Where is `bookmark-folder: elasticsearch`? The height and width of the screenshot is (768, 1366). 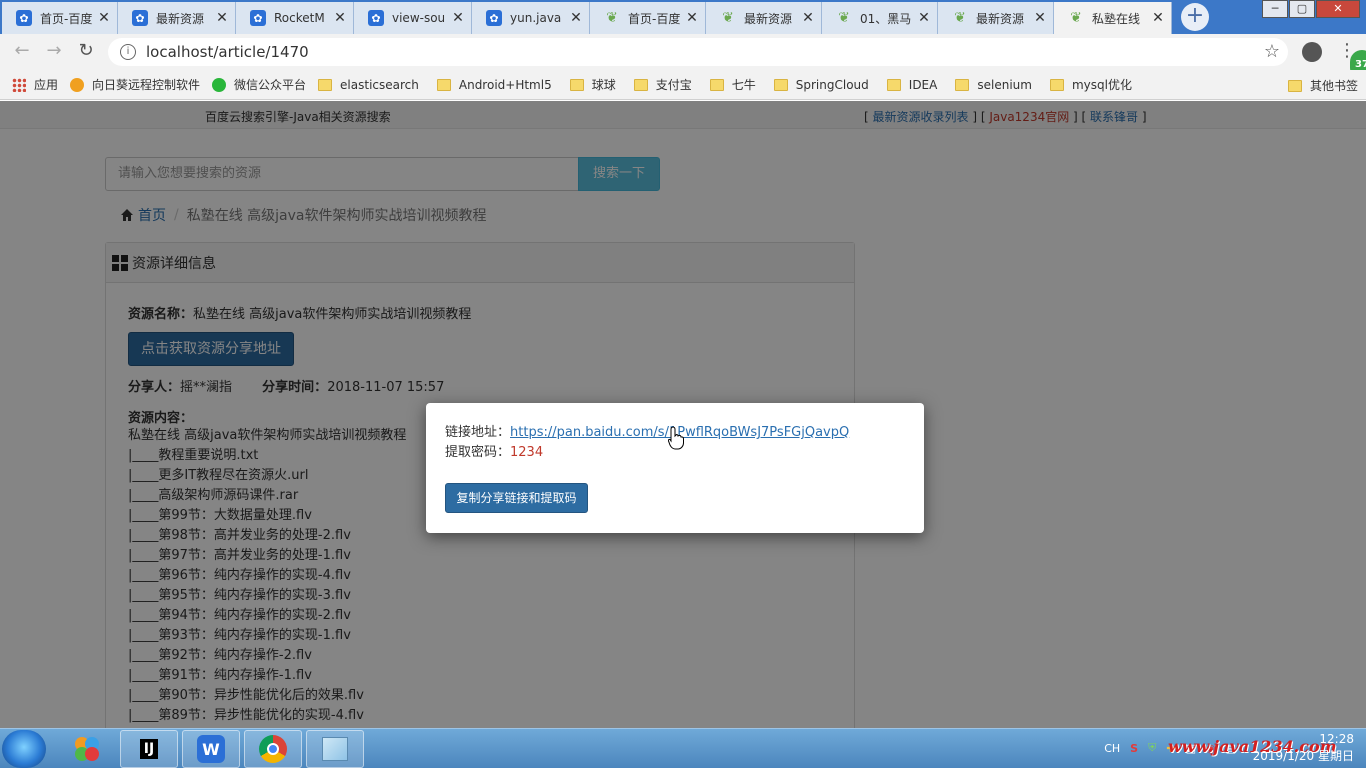 bookmark-folder: elasticsearch is located at coordinates (368, 85).